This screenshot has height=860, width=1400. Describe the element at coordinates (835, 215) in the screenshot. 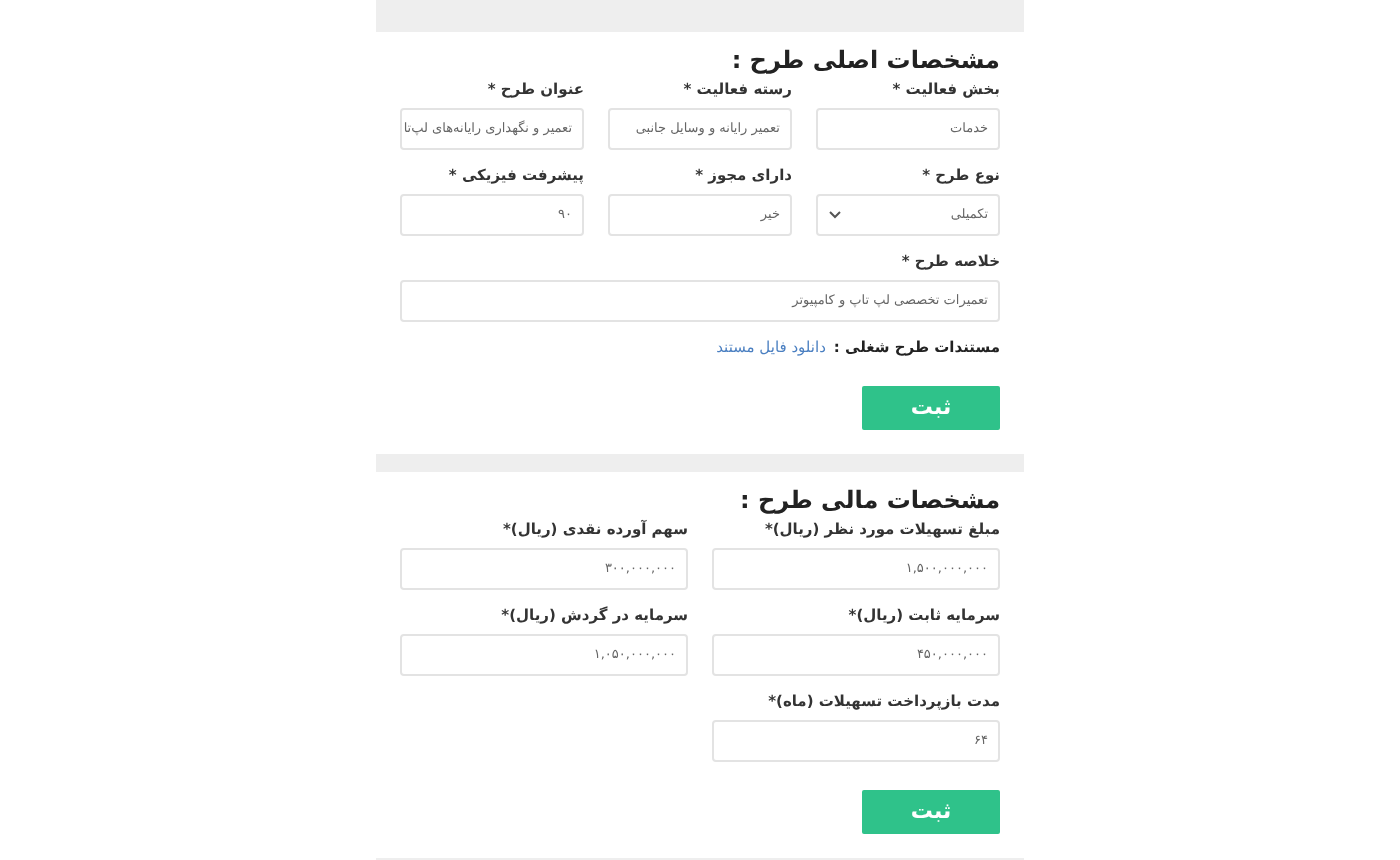

I see `chevron-down-icon` at that location.